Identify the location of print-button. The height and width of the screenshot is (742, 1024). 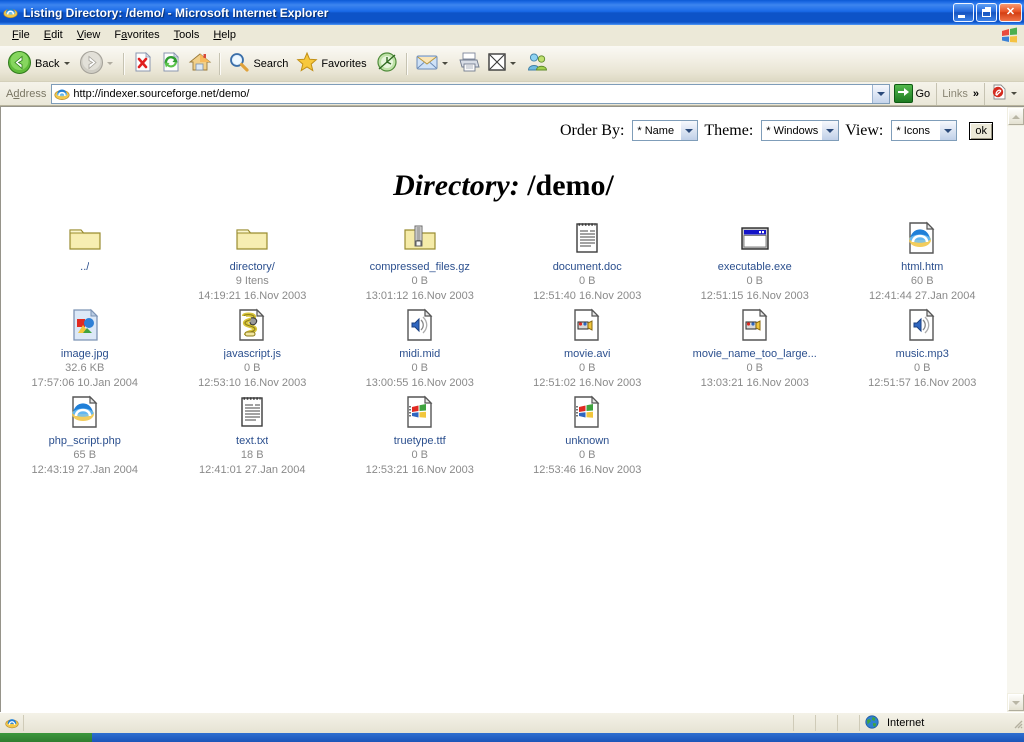
(469, 64).